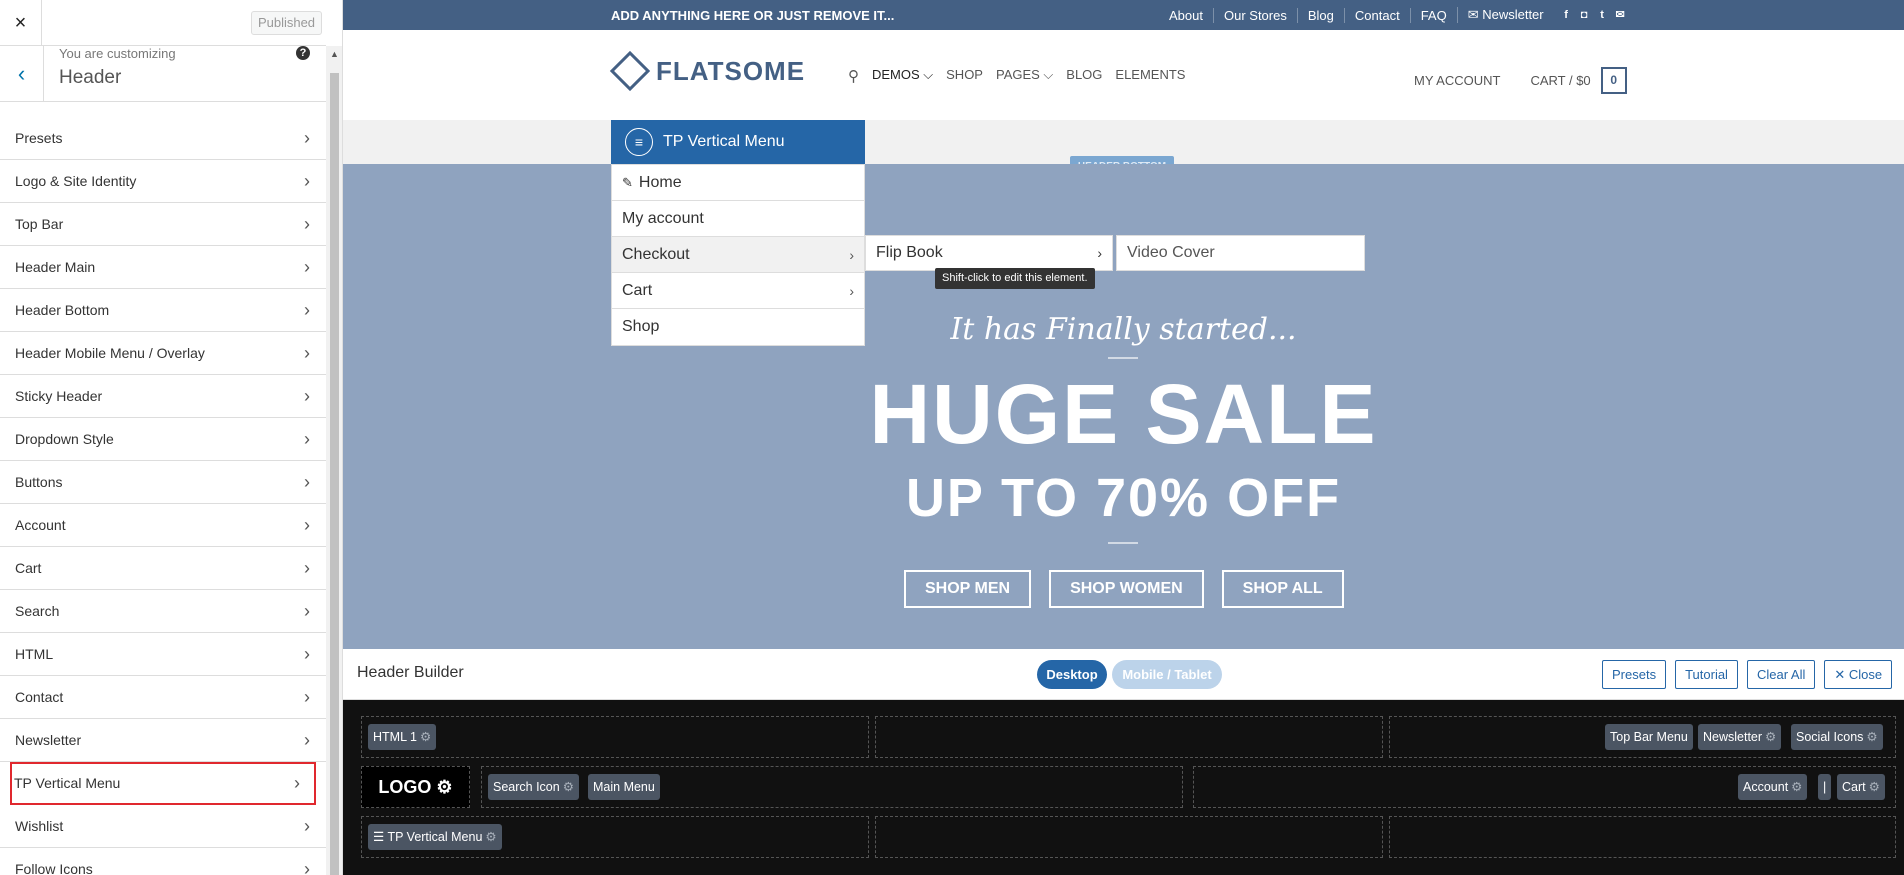 The image size is (1904, 875). What do you see at coordinates (707, 71) in the screenshot?
I see `site-logo: FLATSOME` at bounding box center [707, 71].